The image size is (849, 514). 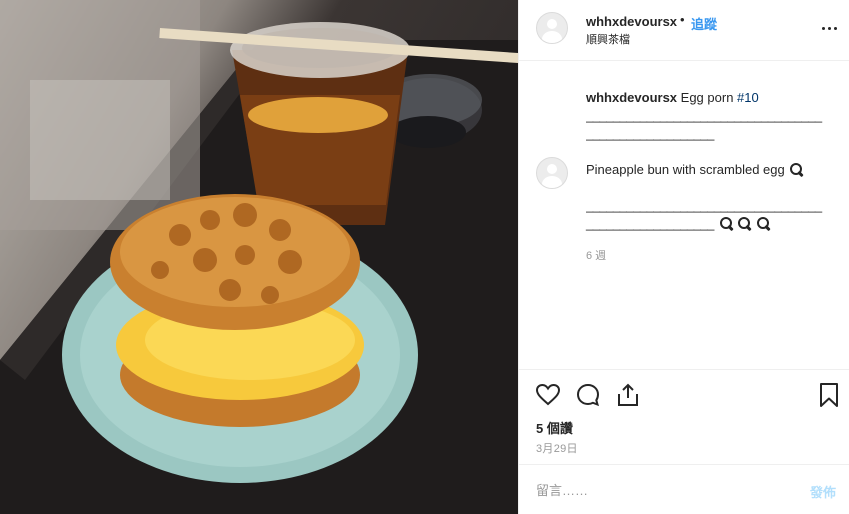 I want to click on location-link: 順興茶檔, so click(x=608, y=39).